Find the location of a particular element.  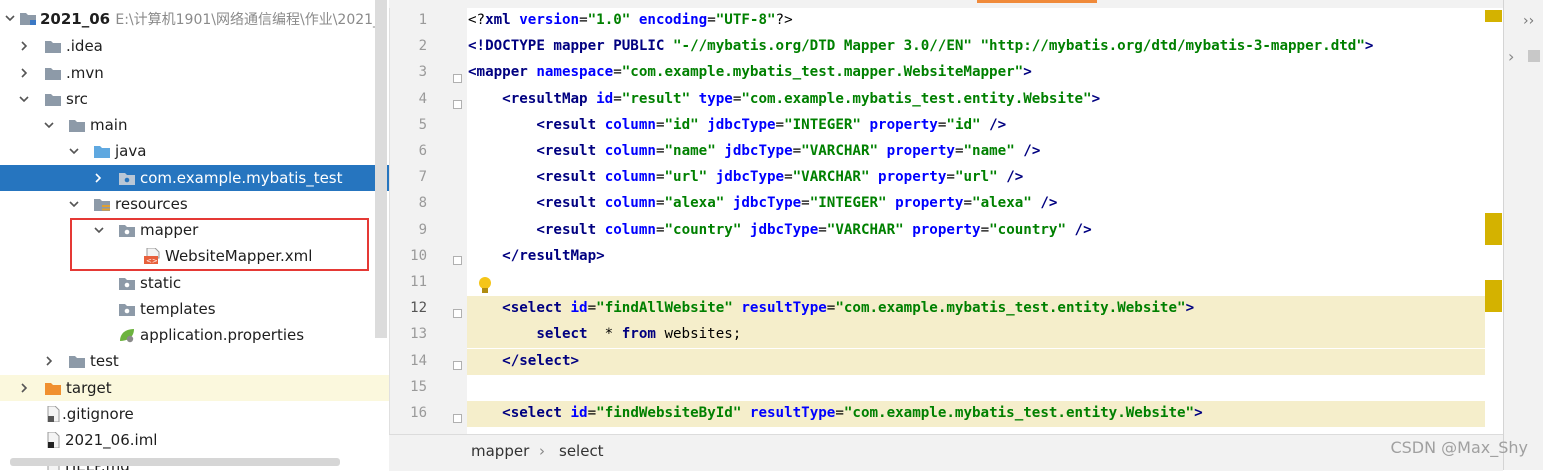

package-icon is located at coordinates (127, 178).